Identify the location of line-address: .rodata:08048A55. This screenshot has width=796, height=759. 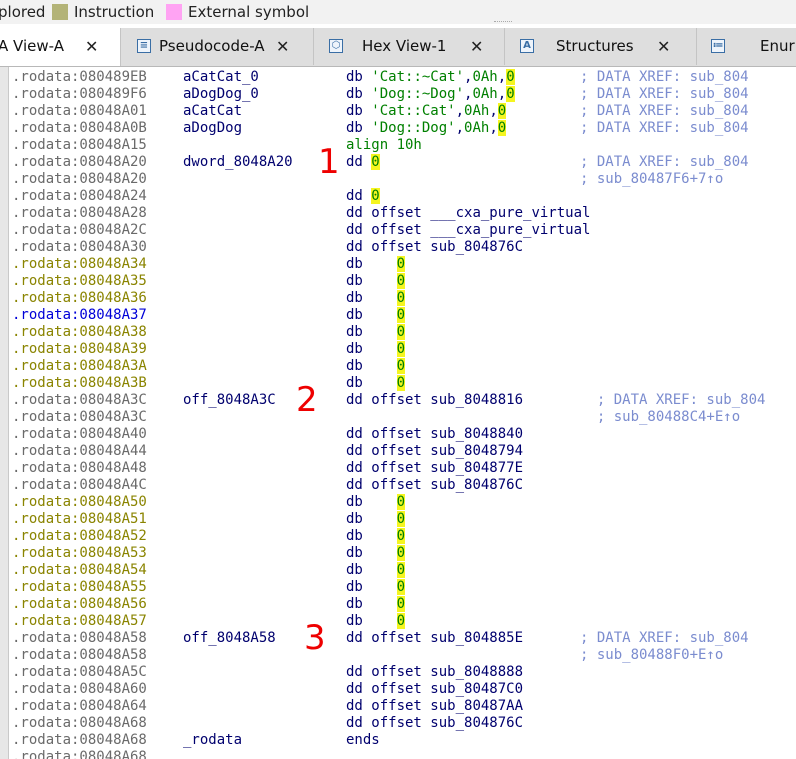
(79, 587).